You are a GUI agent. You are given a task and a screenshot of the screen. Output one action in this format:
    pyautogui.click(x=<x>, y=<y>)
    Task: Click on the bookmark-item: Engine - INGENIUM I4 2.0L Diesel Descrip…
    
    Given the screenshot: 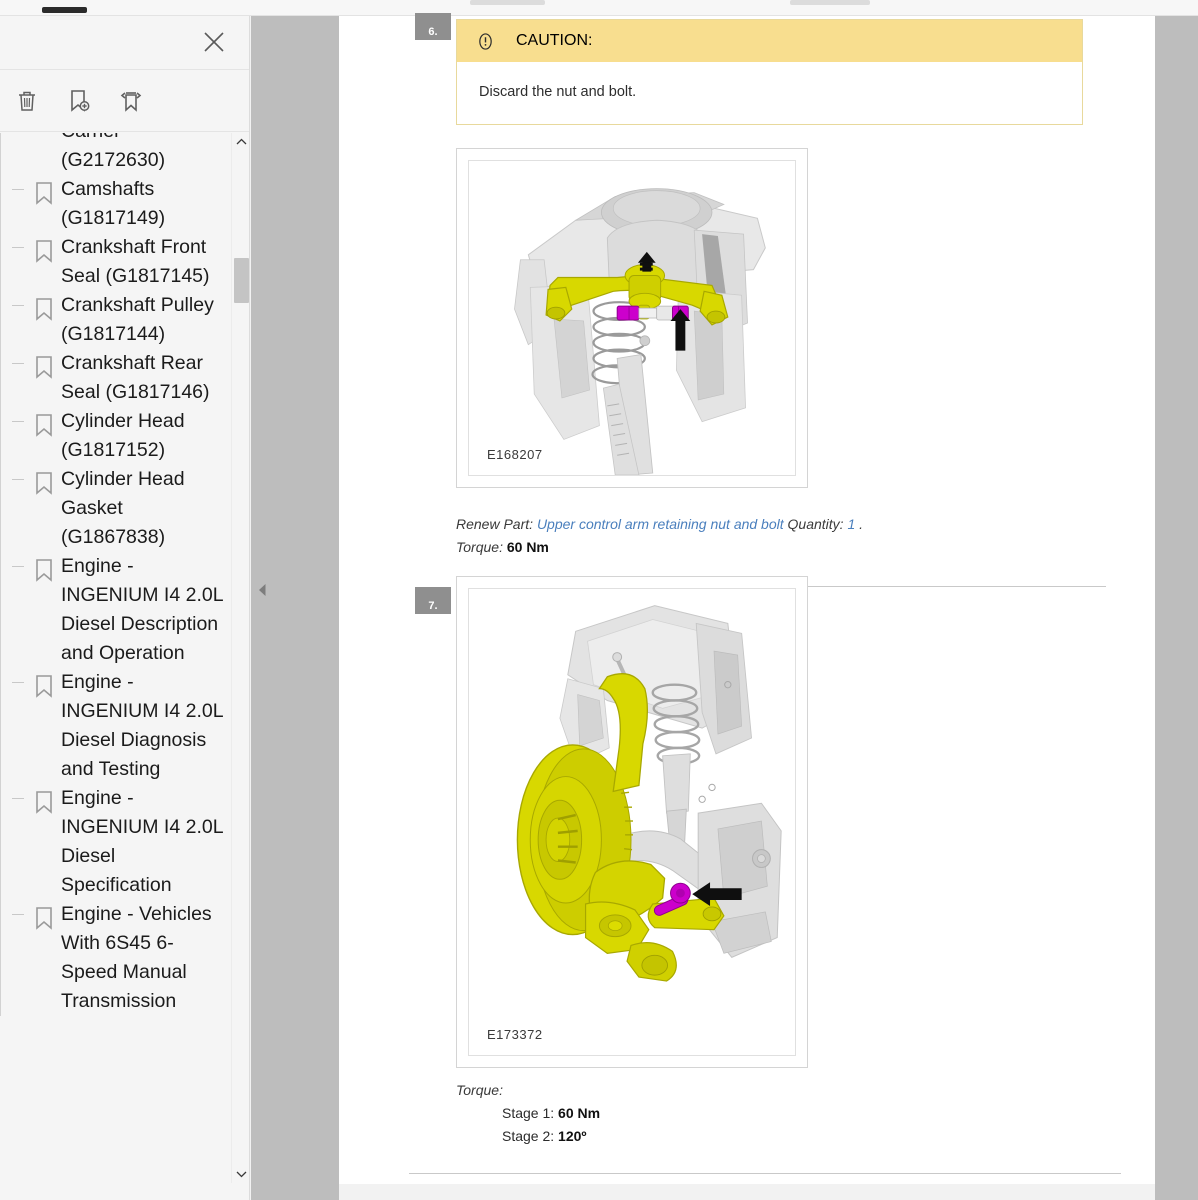 What is the action you would take?
    pyautogui.click(x=131, y=610)
    